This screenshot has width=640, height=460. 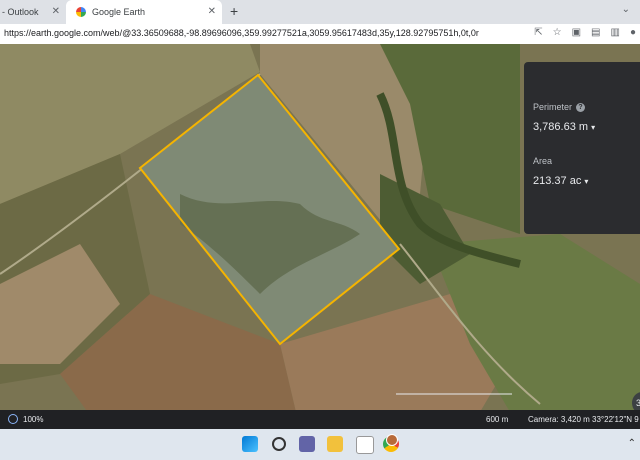 I want to click on windows-start-icon, so click(x=250, y=444).